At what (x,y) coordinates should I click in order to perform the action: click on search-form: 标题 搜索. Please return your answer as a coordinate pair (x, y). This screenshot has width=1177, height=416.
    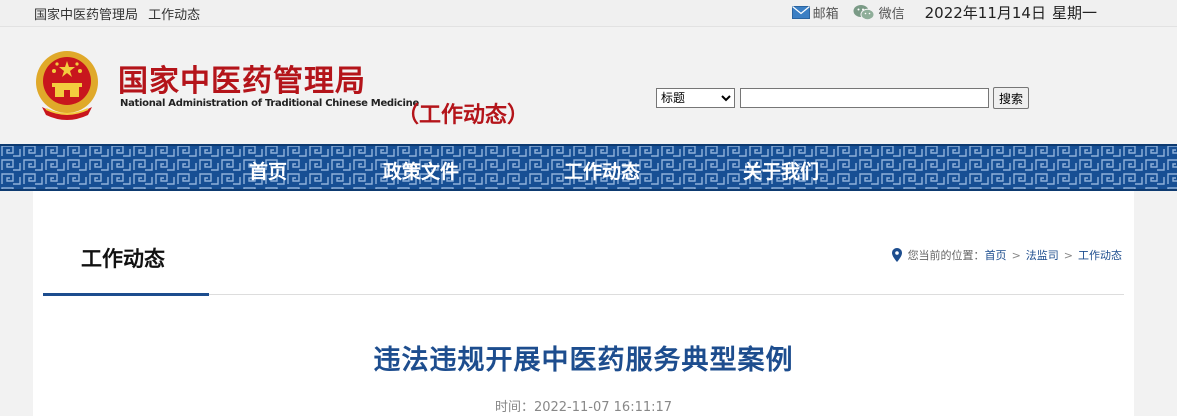
    Looking at the image, I should click on (843, 98).